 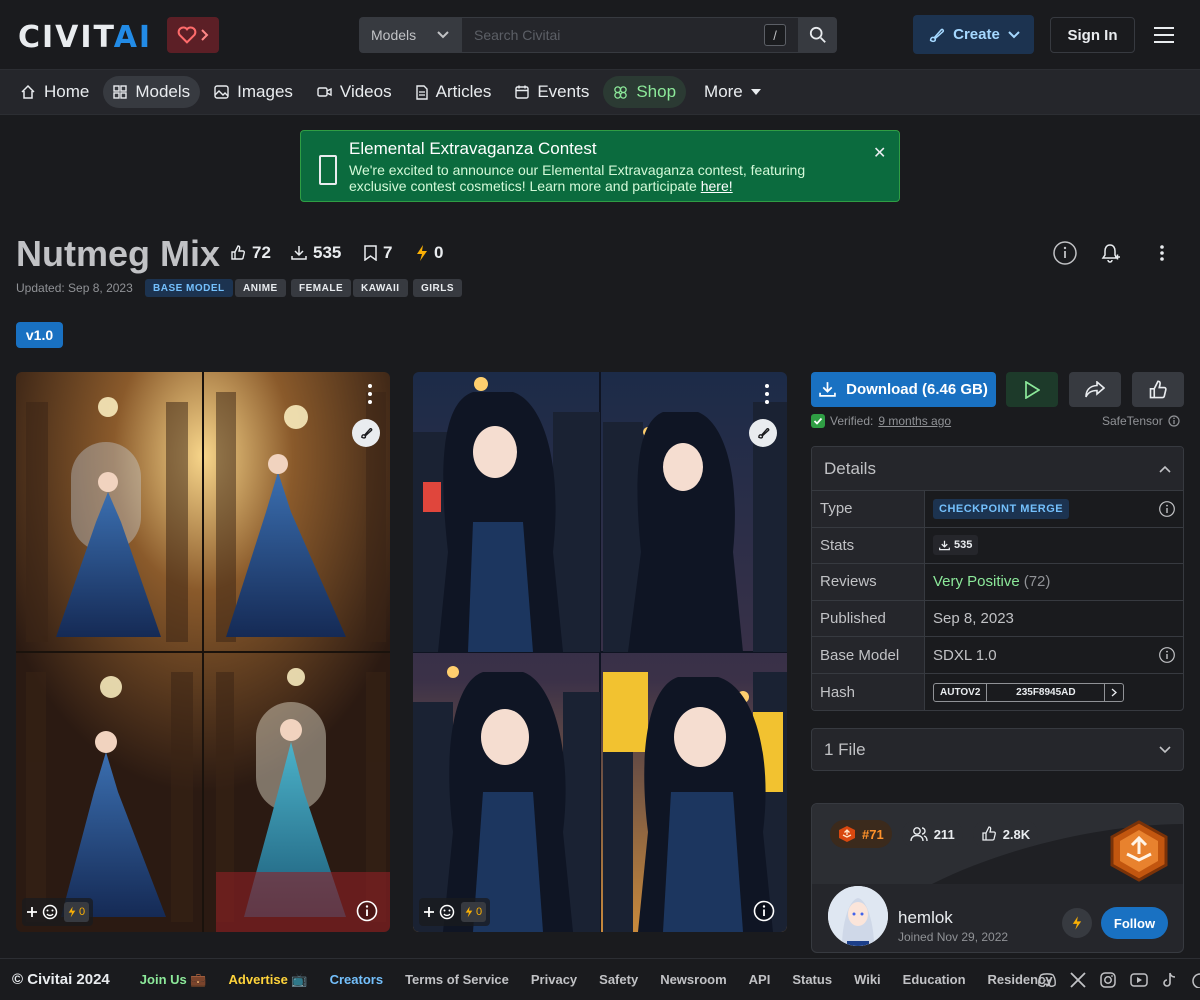 I want to click on hash-copy-widget: AUTOV2 235F8945AD, so click(x=1029, y=692).